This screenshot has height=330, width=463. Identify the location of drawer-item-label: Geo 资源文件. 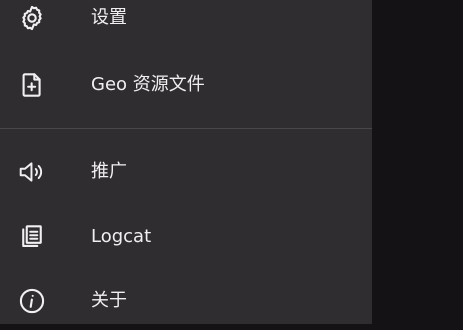
(148, 84).